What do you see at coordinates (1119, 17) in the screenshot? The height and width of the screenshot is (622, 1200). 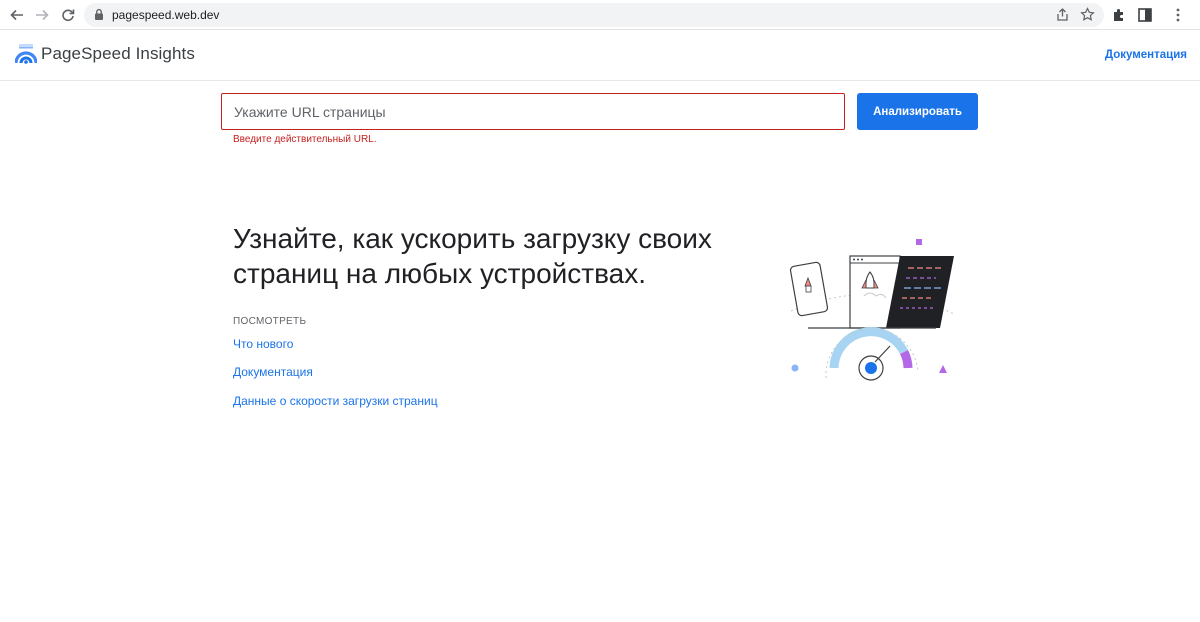 I see `extensions-icon` at bounding box center [1119, 17].